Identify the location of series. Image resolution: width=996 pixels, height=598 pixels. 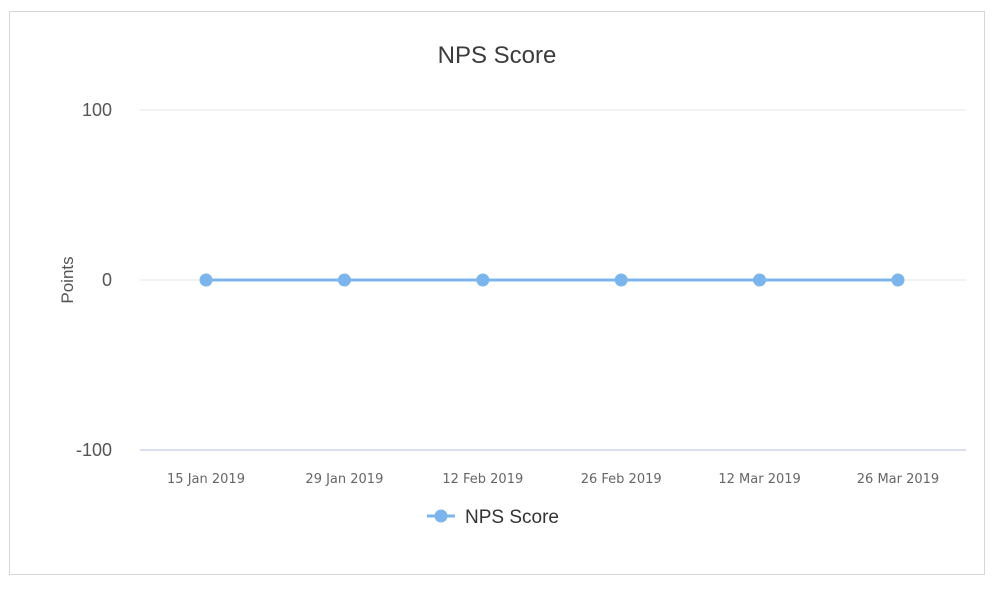
(552, 280).